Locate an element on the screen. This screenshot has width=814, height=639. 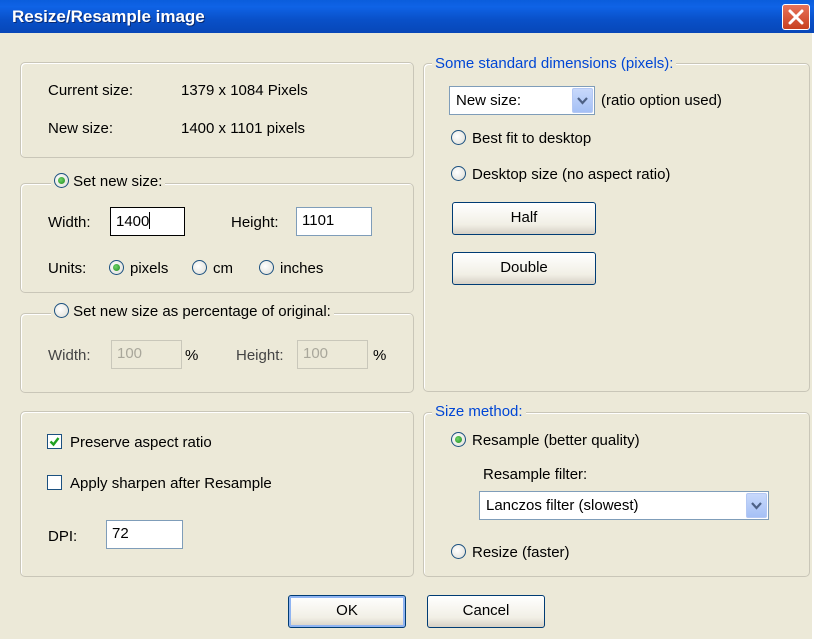
unit-pixels-radio is located at coordinates (116, 267).